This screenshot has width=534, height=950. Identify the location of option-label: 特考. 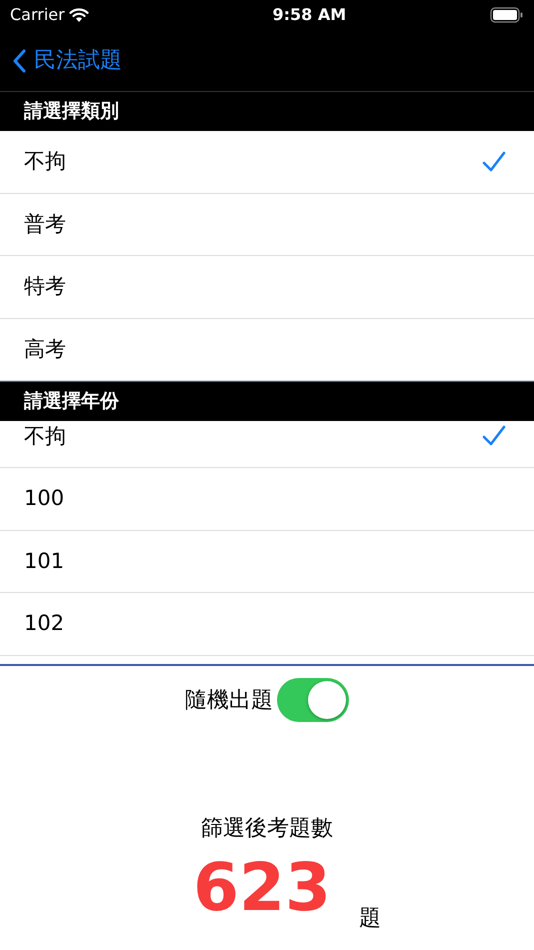
(45, 286).